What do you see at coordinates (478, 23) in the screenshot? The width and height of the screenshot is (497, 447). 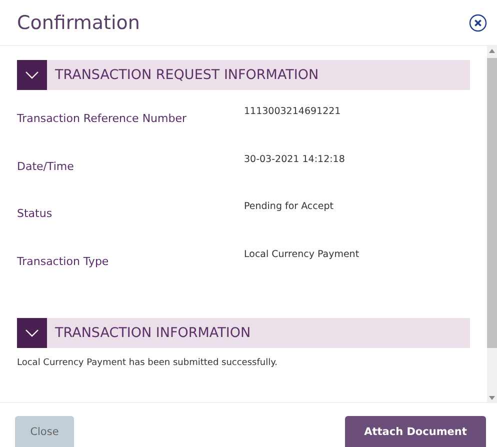 I see `close-icon` at bounding box center [478, 23].